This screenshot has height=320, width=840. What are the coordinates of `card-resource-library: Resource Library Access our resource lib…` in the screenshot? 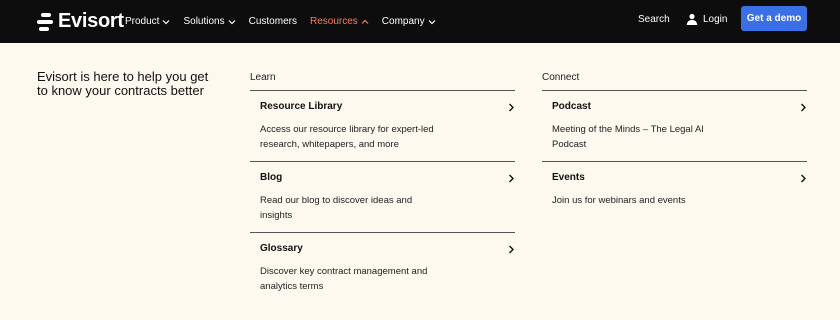 It's located at (382, 125).